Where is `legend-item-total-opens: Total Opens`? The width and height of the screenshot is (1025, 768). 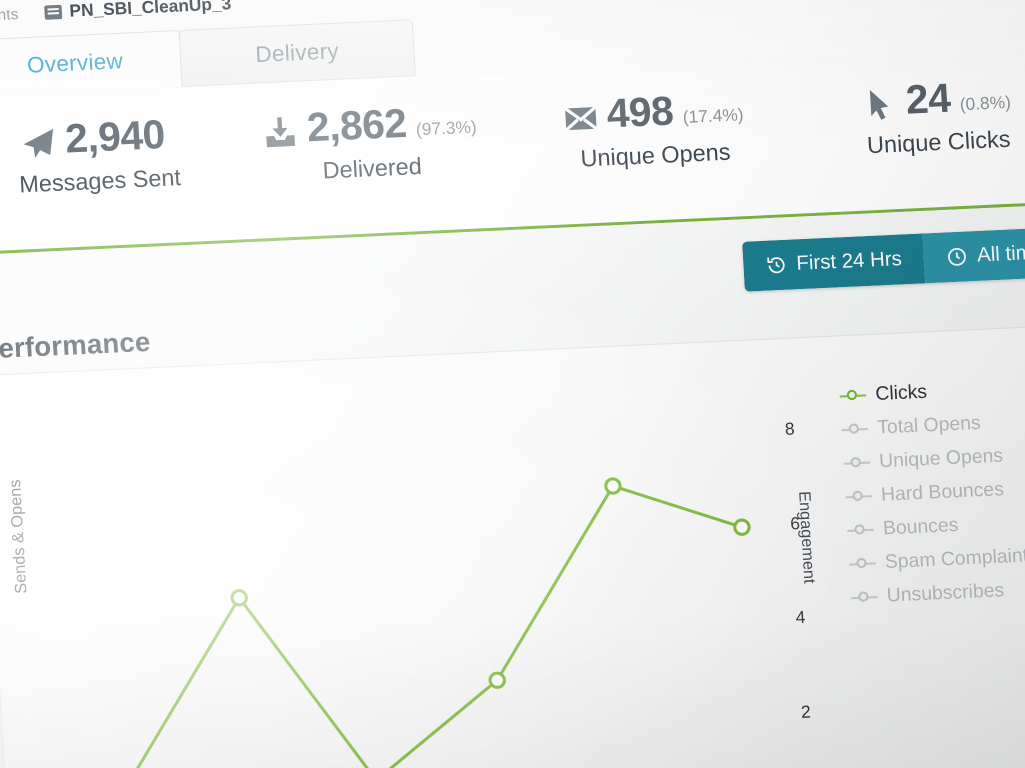
legend-item-total-opens: Total Opens is located at coordinates (933, 424).